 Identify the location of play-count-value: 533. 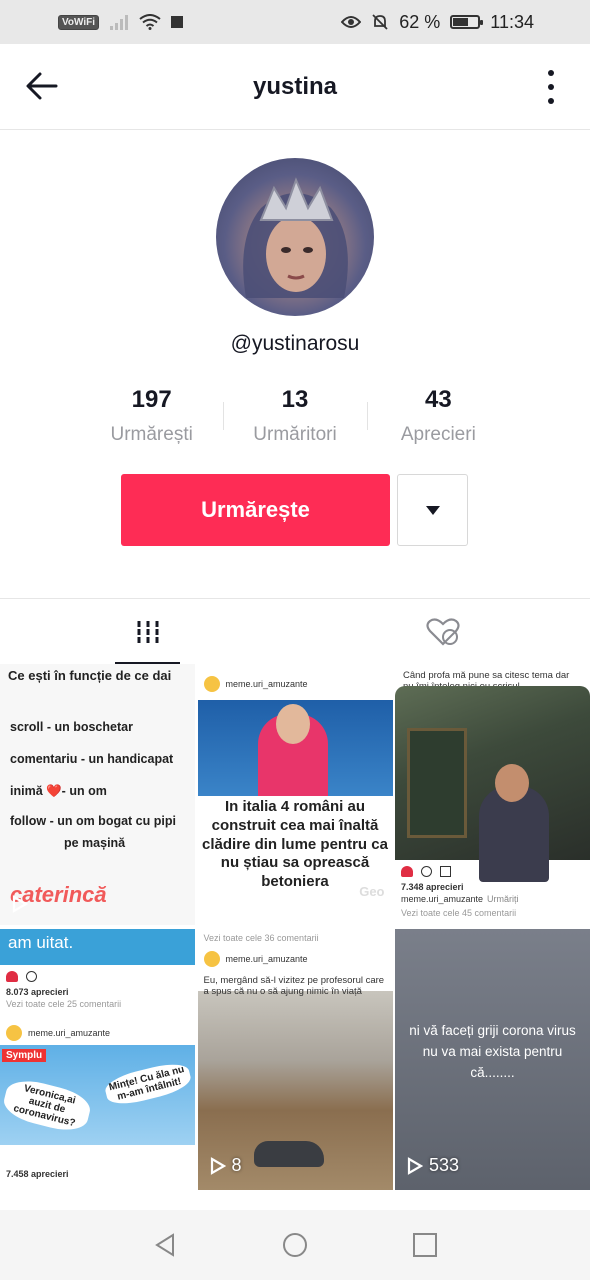
(444, 1165).